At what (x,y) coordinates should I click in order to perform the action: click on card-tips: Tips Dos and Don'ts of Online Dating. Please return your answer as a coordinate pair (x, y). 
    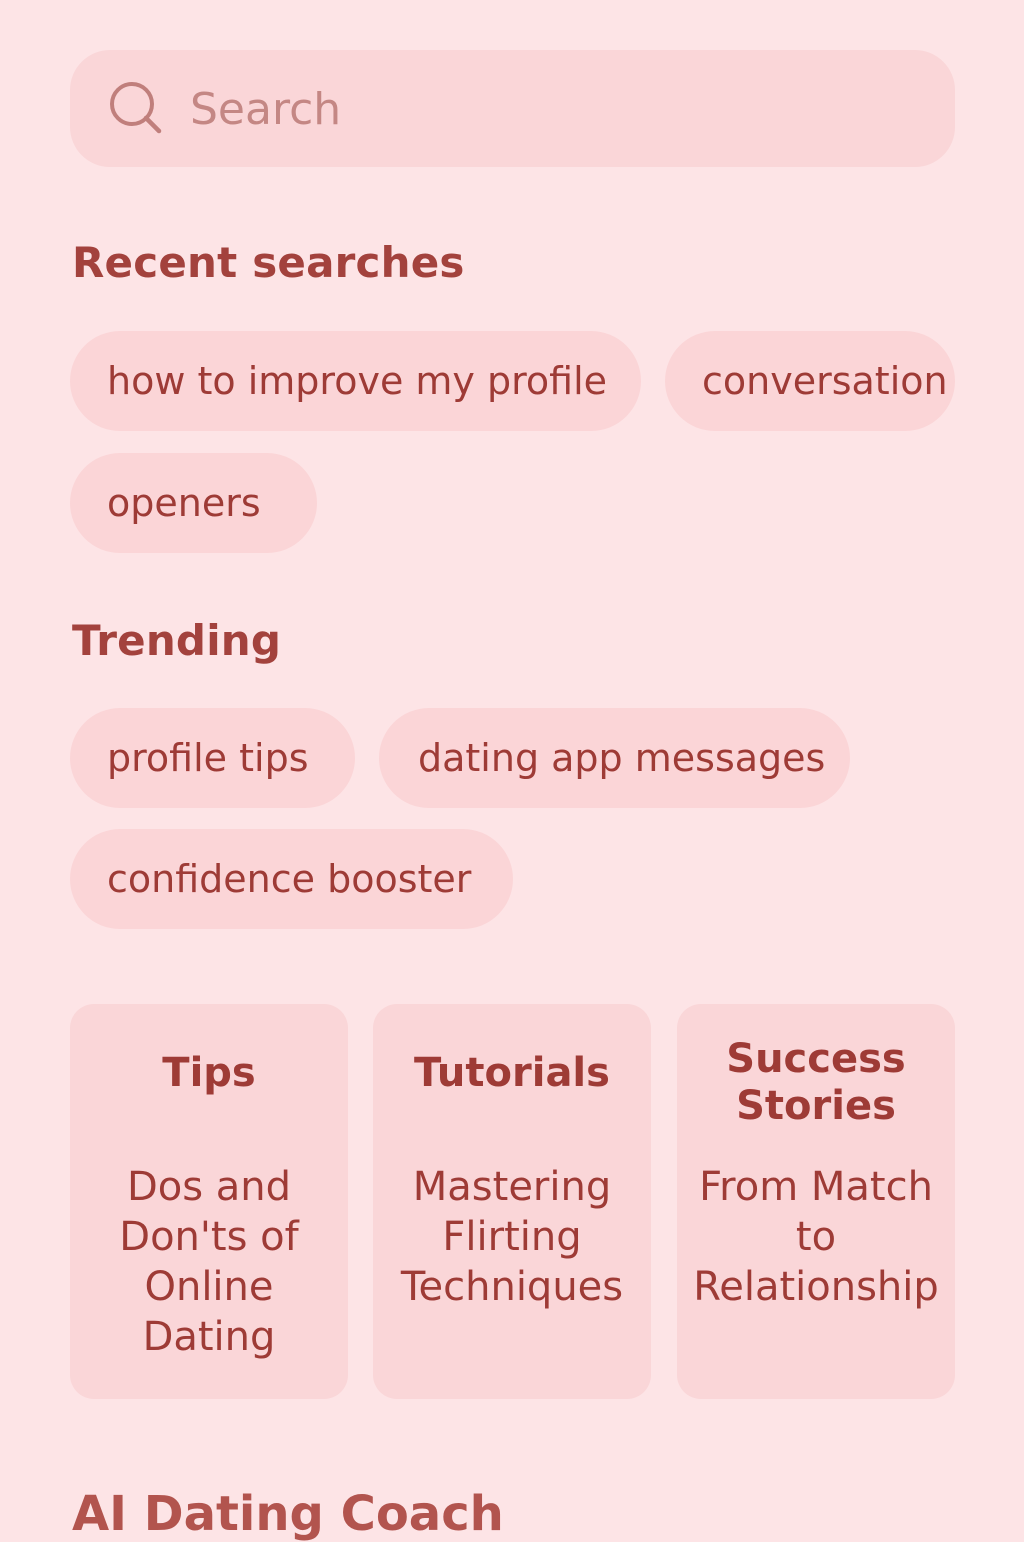
    Looking at the image, I should click on (209, 1201).